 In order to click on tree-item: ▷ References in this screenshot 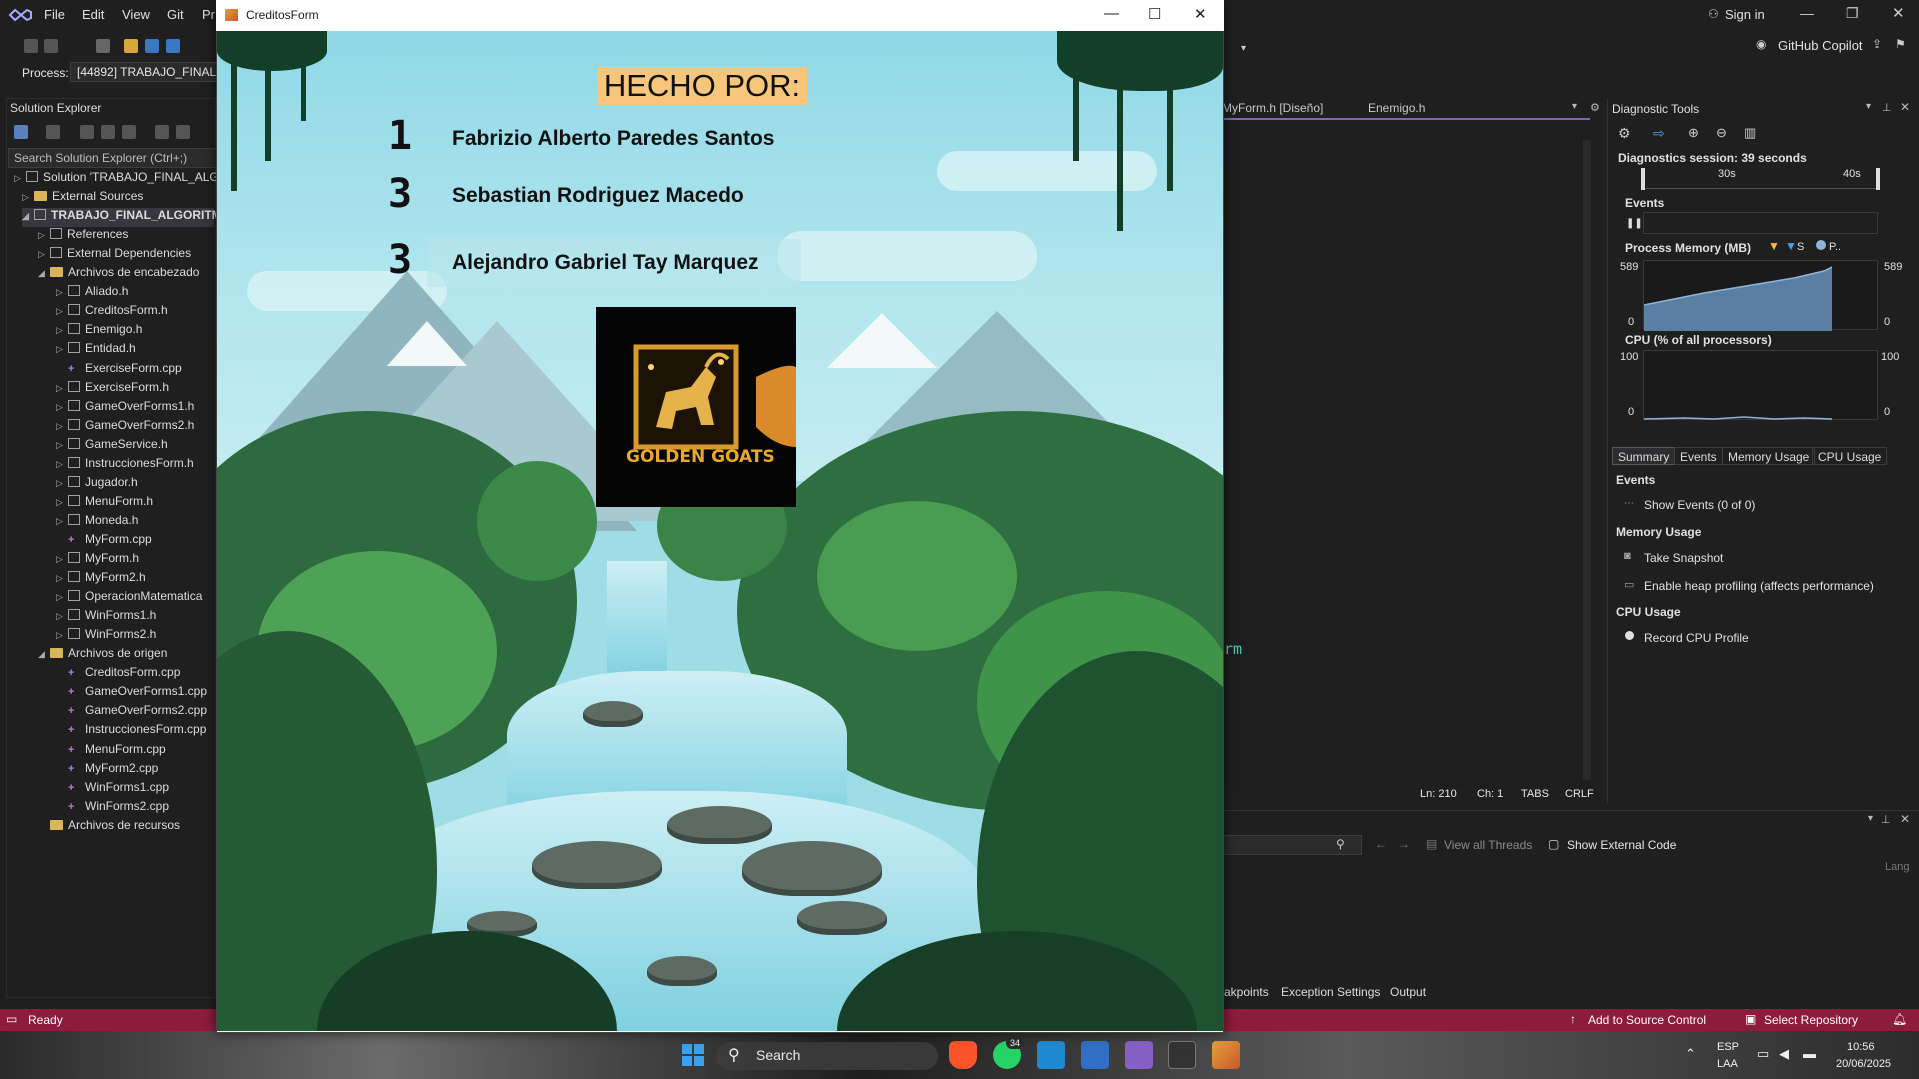, I will do `click(126, 236)`.